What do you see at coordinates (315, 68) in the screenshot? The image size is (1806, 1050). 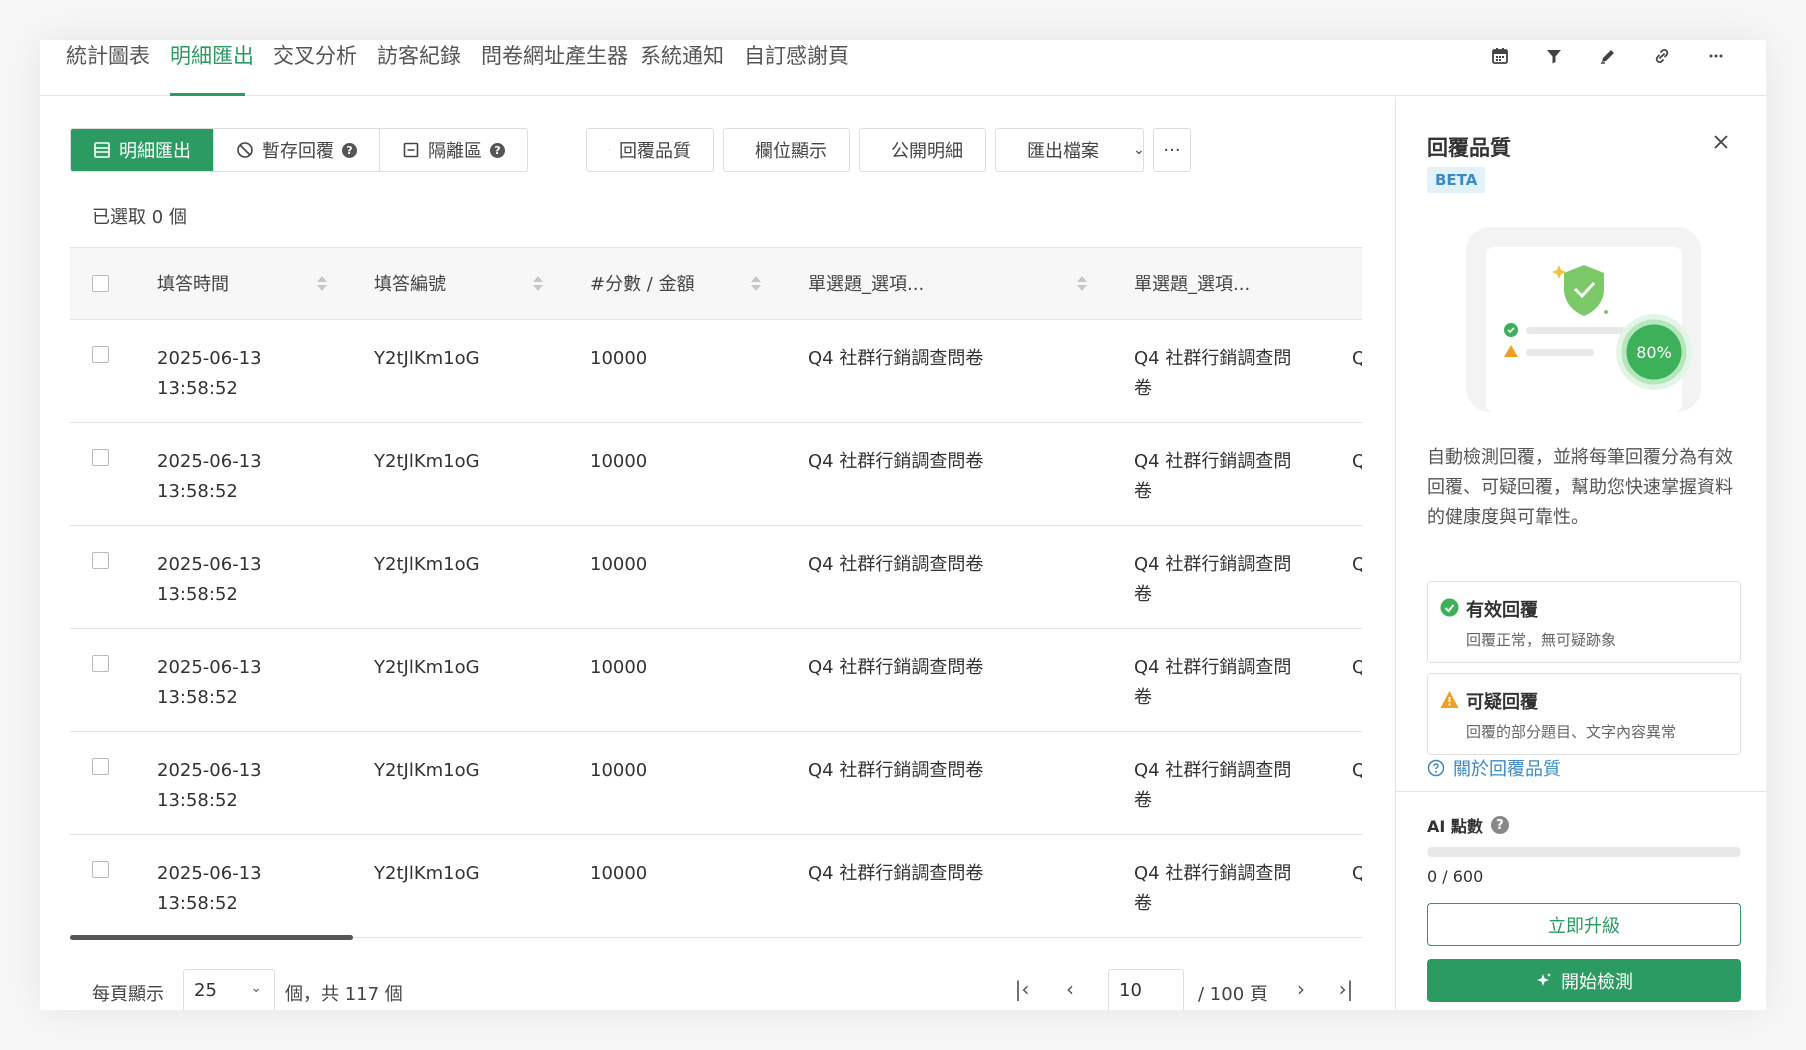 I see `tab-cross-analysis: 交叉分析` at bounding box center [315, 68].